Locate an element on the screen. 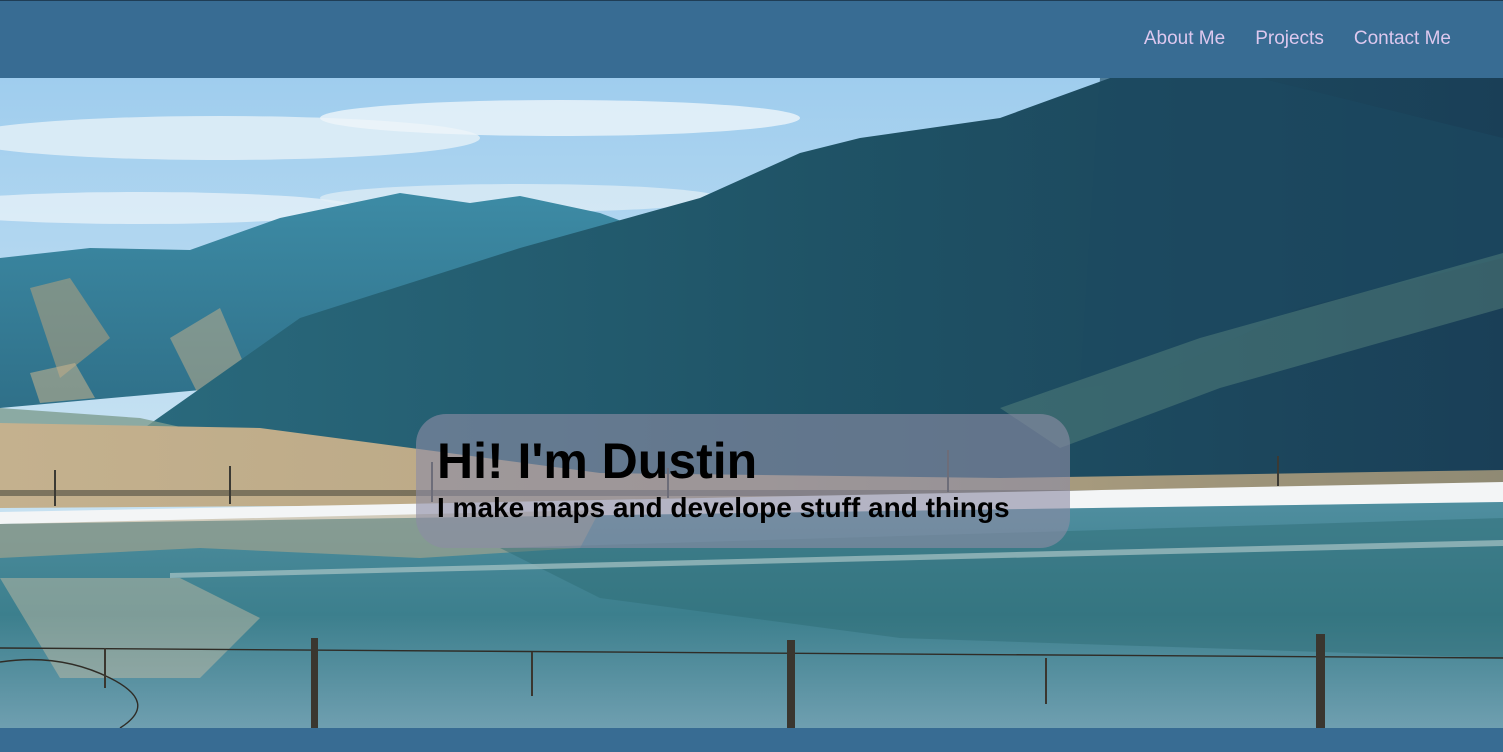 This screenshot has height=752, width=1503. nav-link-about-me: About Me is located at coordinates (1184, 39).